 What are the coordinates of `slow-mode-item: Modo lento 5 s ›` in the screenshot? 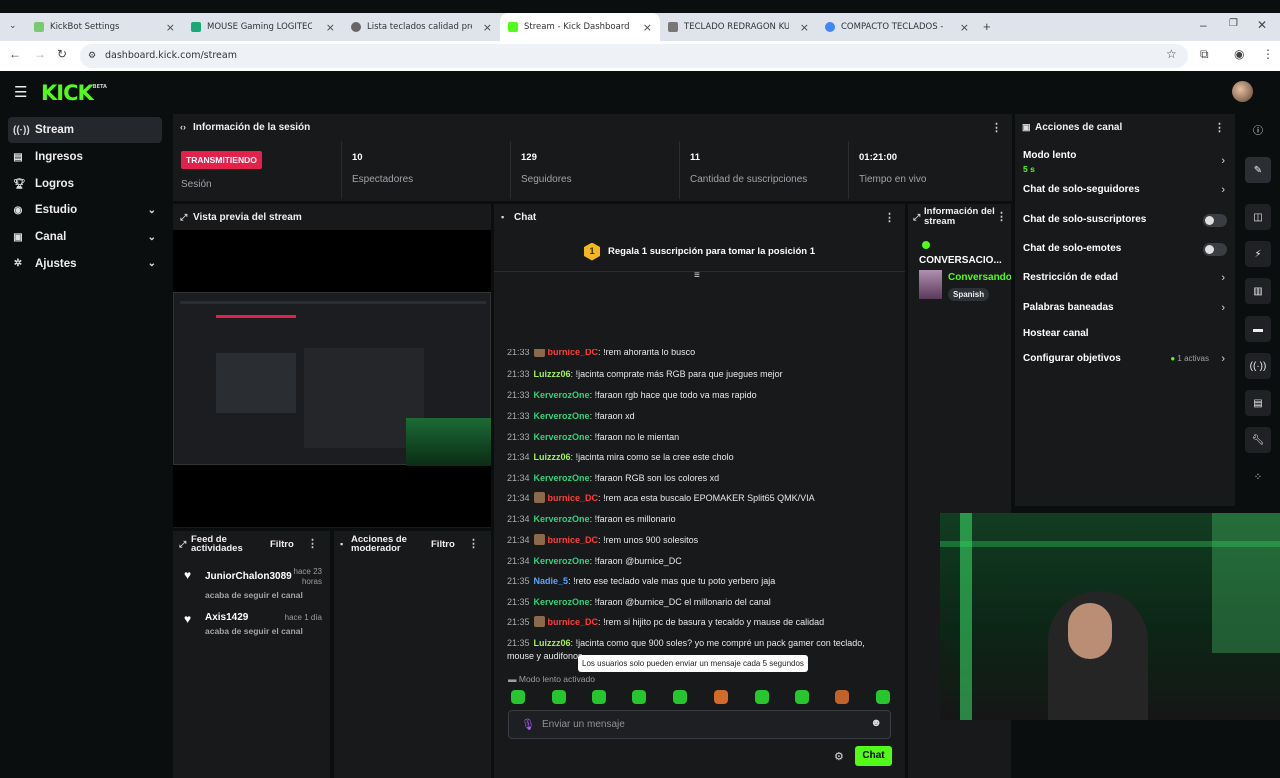 It's located at (1125, 163).